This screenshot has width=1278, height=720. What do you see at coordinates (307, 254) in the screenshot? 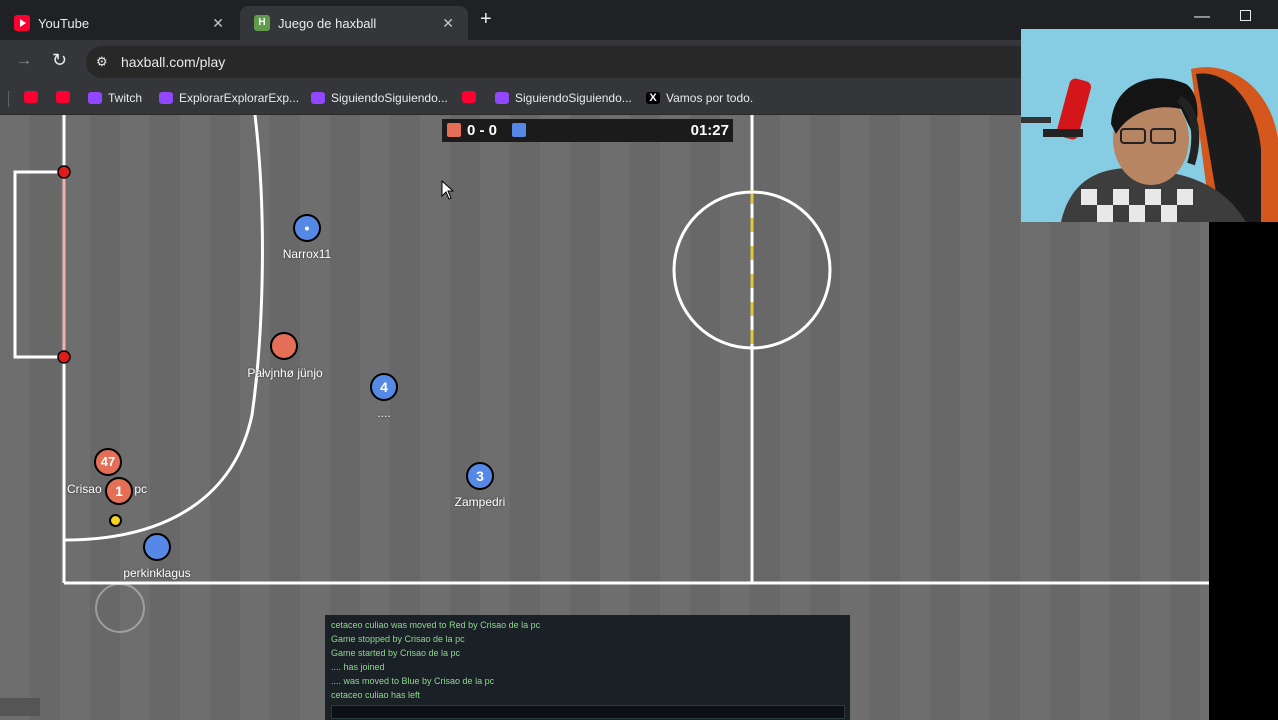
I see `player-name: Narrox11` at bounding box center [307, 254].